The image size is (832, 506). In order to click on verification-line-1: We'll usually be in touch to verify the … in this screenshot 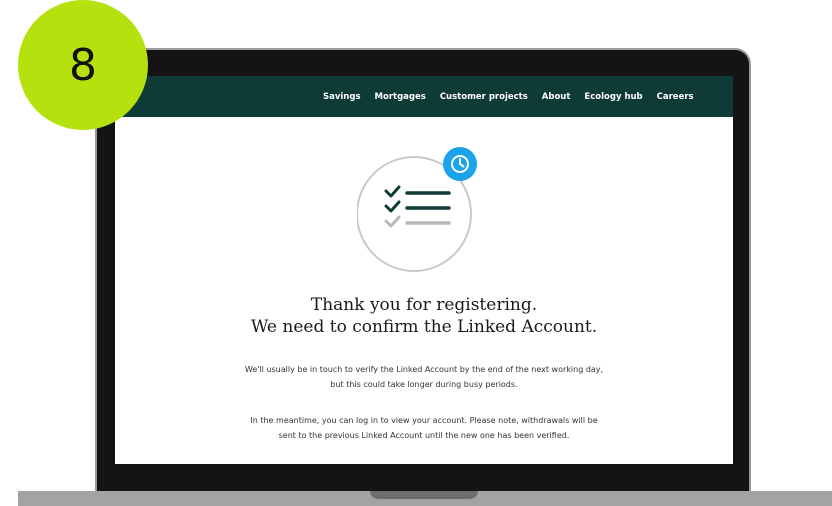, I will do `click(424, 369)`.